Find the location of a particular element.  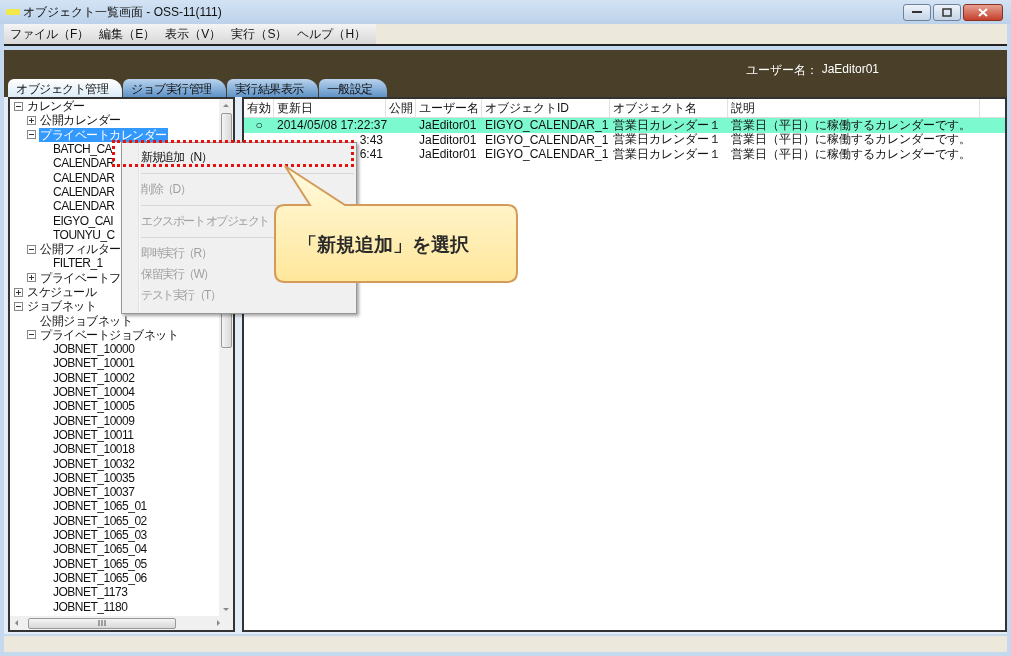

tree-item: ジョブネット is located at coordinates (61, 306).